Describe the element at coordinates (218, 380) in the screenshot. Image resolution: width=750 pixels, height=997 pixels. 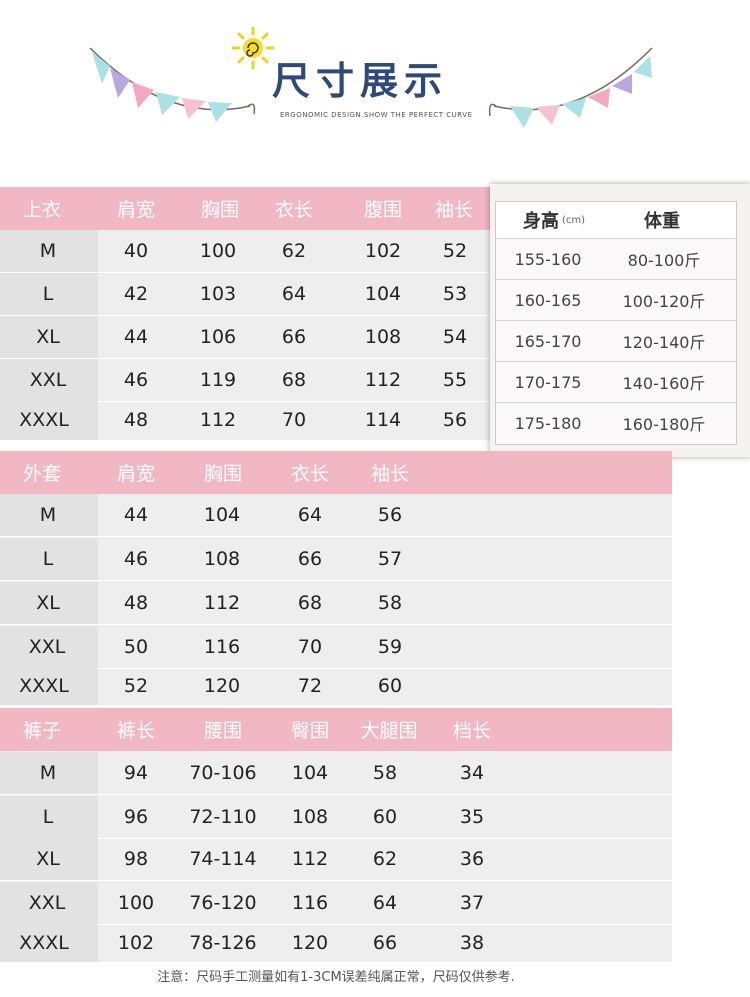
I see `table-cell: 119` at that location.